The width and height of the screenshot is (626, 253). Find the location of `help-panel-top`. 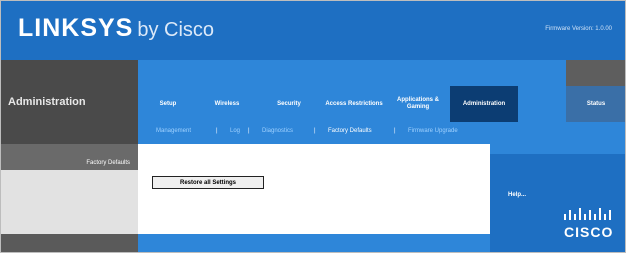

help-panel-top is located at coordinates (558, 149).